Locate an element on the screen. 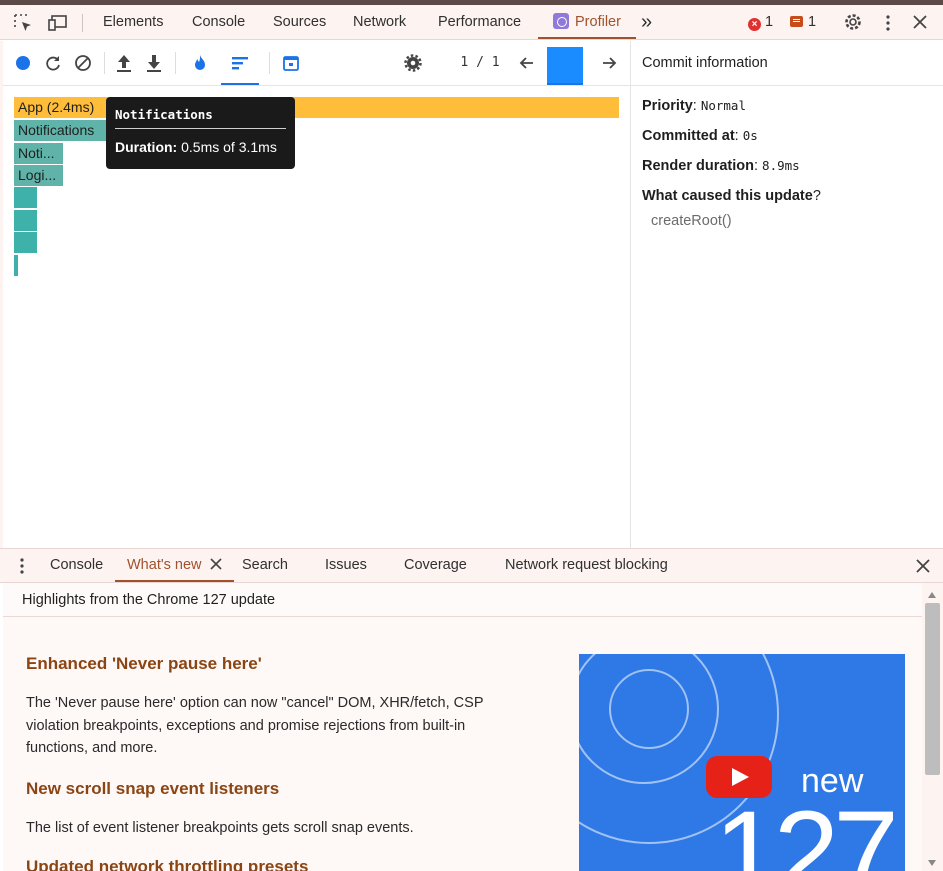  errors-counter: × 1 is located at coordinates (760, 22).